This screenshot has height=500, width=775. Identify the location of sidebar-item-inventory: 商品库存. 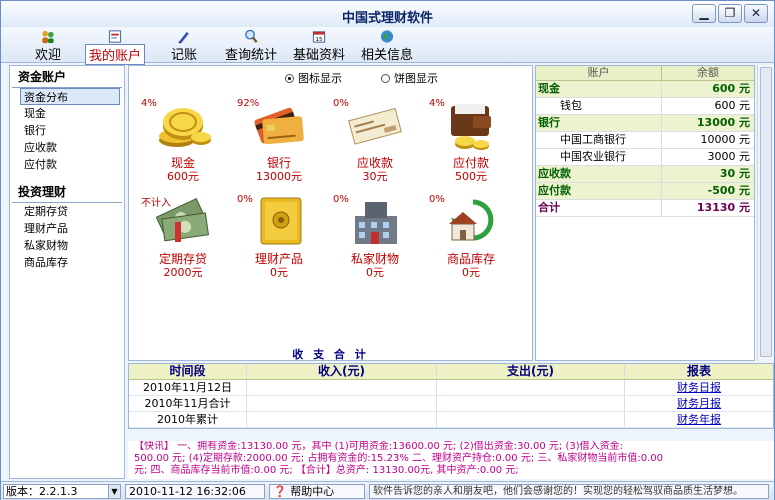
(67, 262).